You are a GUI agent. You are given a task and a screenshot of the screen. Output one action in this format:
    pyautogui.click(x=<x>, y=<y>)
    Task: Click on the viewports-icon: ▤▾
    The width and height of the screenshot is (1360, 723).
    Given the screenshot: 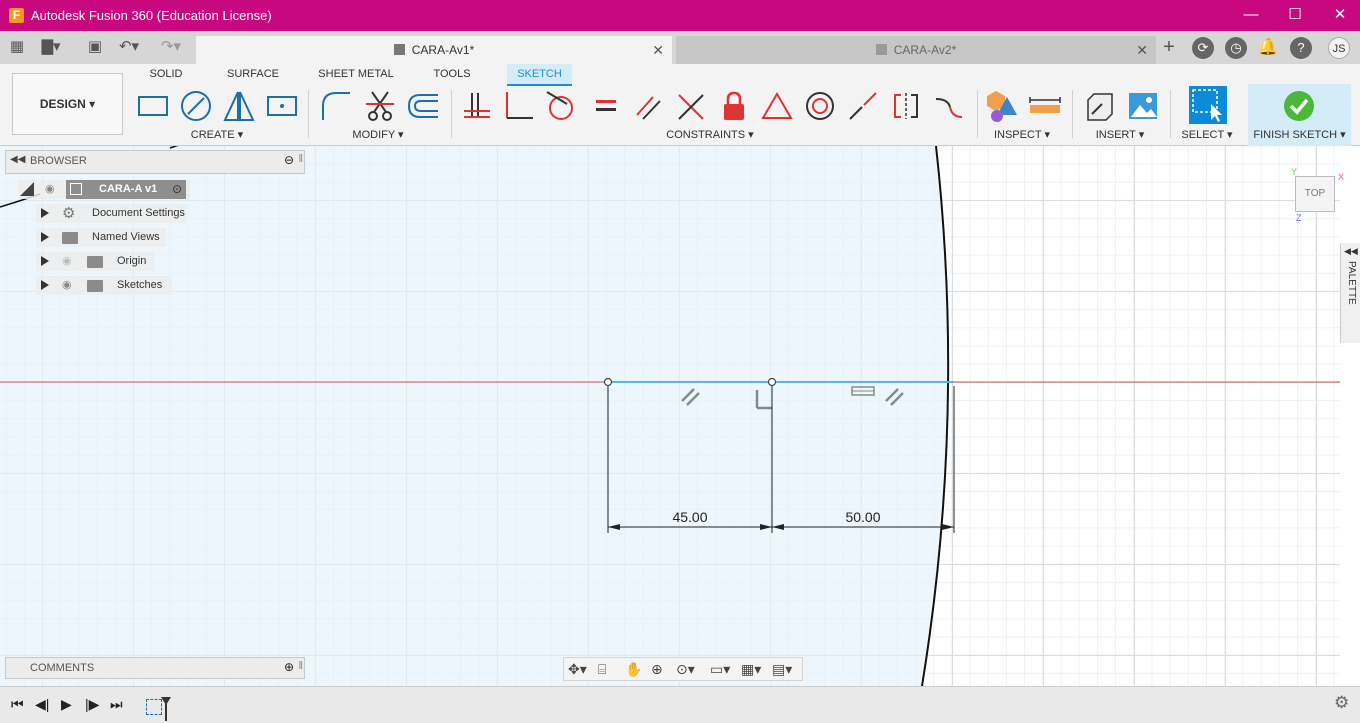 What is the action you would take?
    pyautogui.click(x=782, y=669)
    